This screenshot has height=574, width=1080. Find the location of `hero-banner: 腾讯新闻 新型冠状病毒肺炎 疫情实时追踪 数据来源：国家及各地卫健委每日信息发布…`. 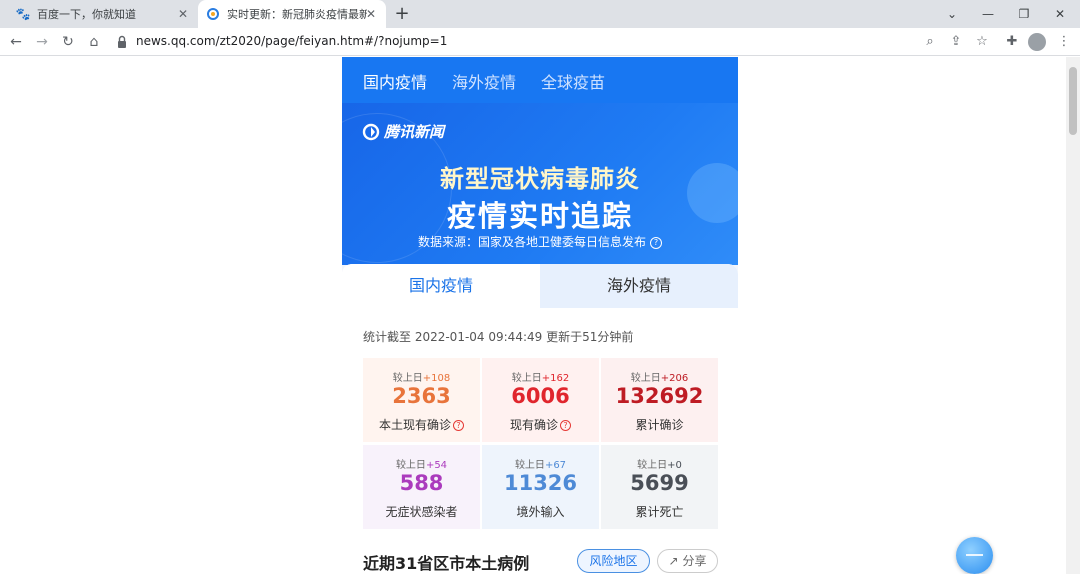

hero-banner: 腾讯新闻 新型冠状病毒肺炎 疫情实时追踪 数据来源：国家及各地卫健委每日信息发布… is located at coordinates (540, 184).